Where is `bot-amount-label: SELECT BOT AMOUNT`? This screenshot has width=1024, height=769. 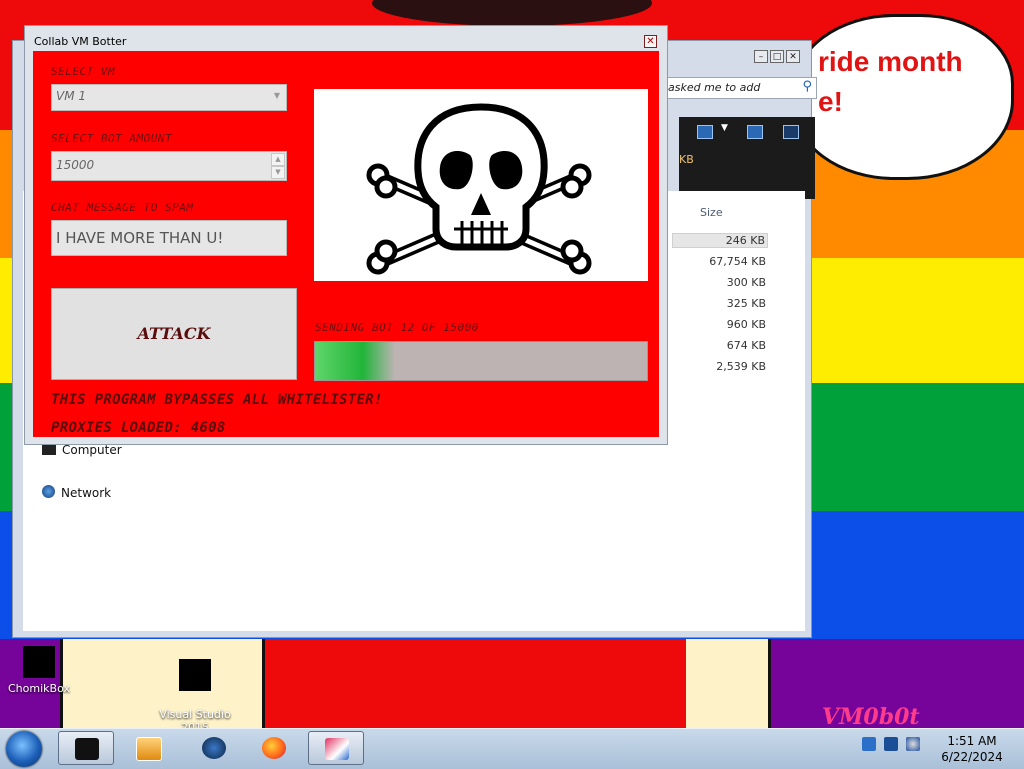 bot-amount-label: SELECT BOT AMOUNT is located at coordinates (112, 138).